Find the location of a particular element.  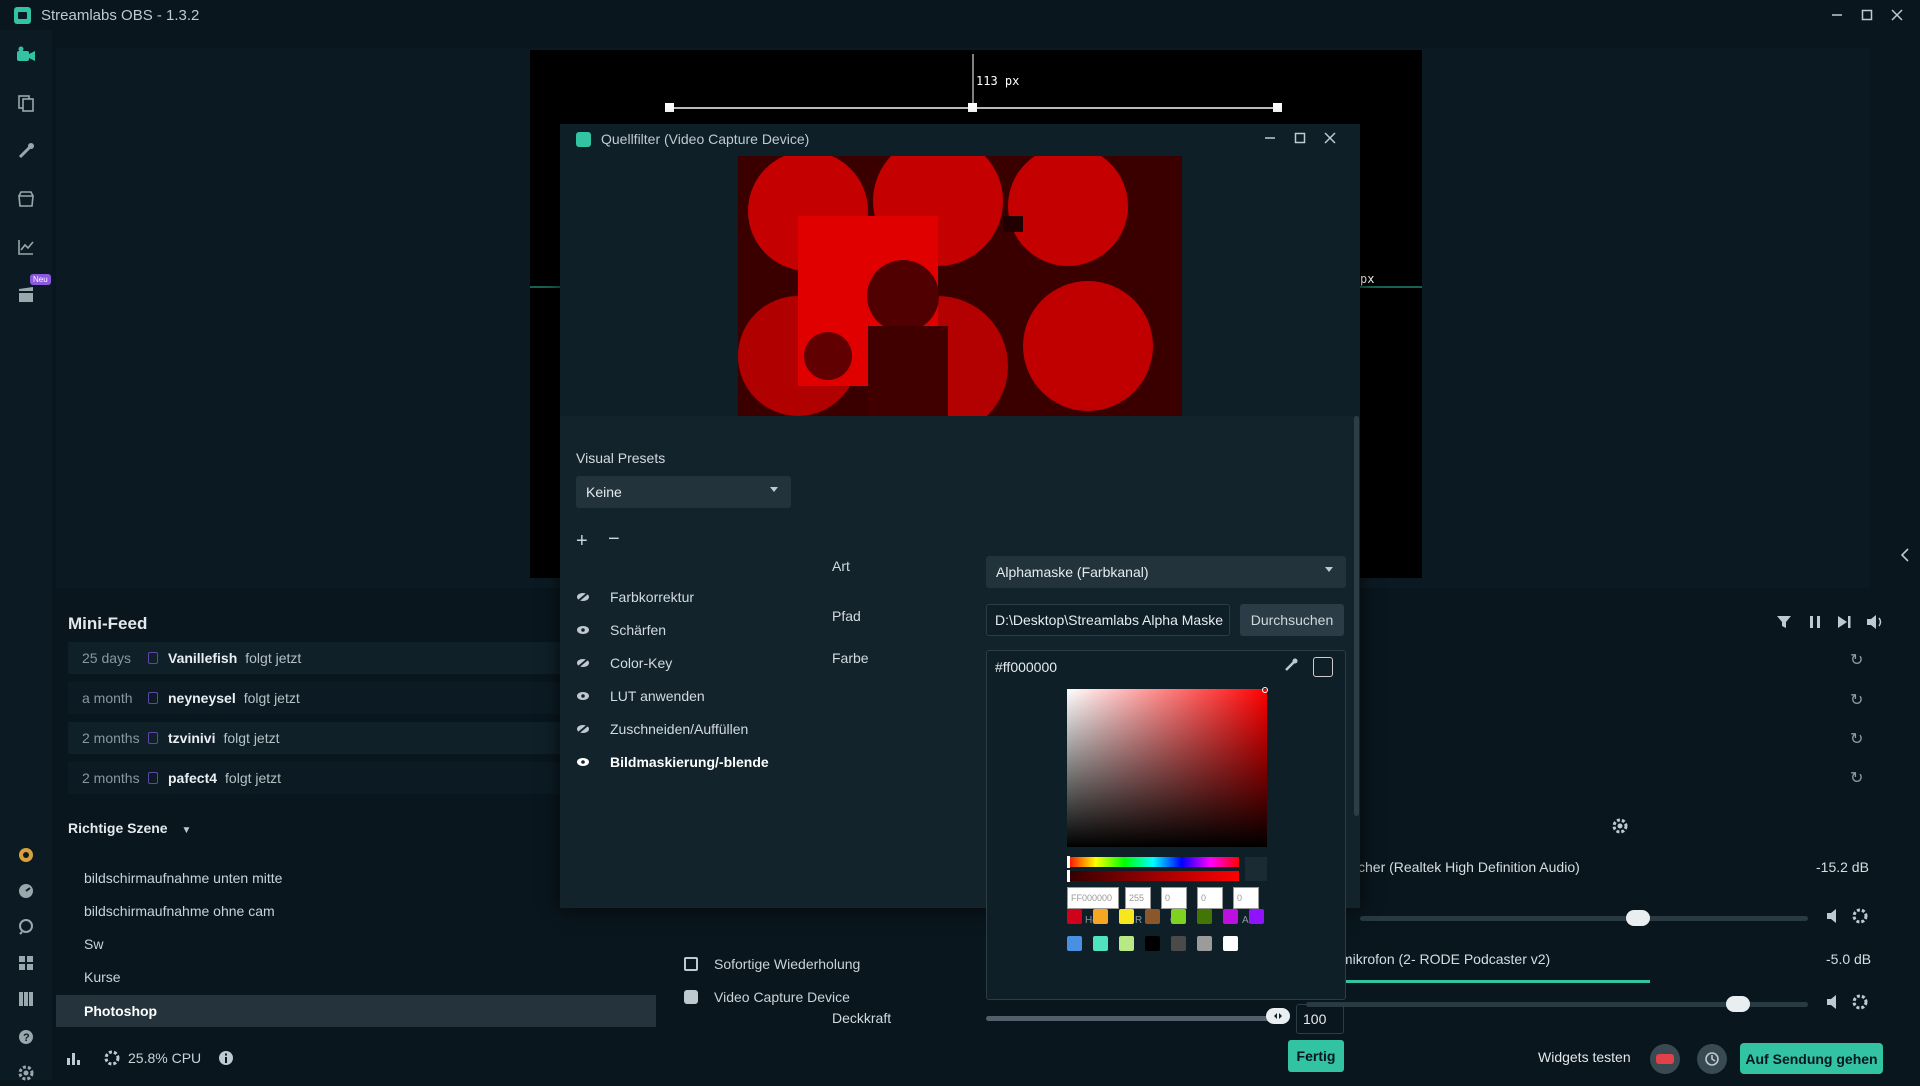

filter-item: Farbkorrektur is located at coordinates (686, 597).